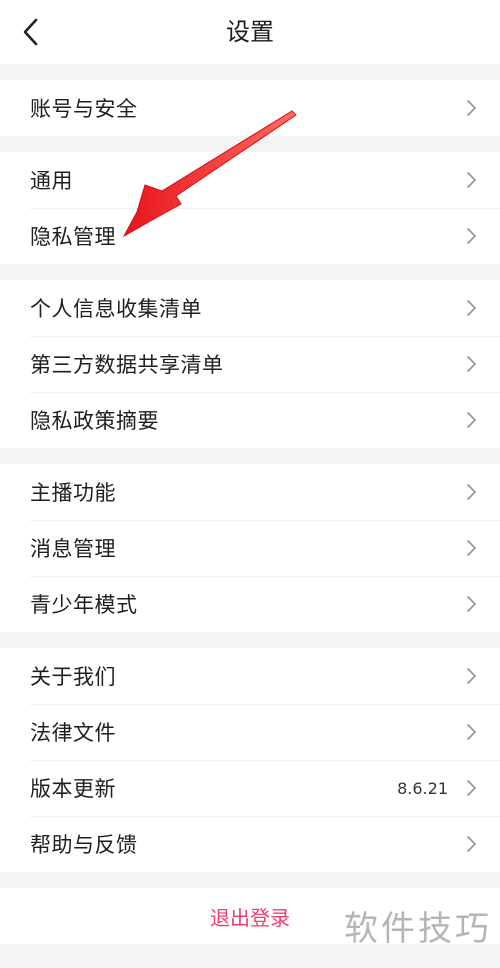 The height and width of the screenshot is (968, 500). I want to click on settings-row-legal-documents: 法律文件, so click(250, 732).